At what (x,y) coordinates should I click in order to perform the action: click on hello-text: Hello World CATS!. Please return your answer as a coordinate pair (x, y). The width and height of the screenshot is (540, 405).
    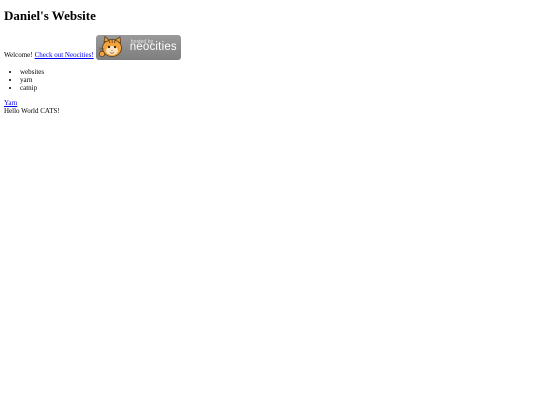
    Looking at the image, I should click on (32, 111).